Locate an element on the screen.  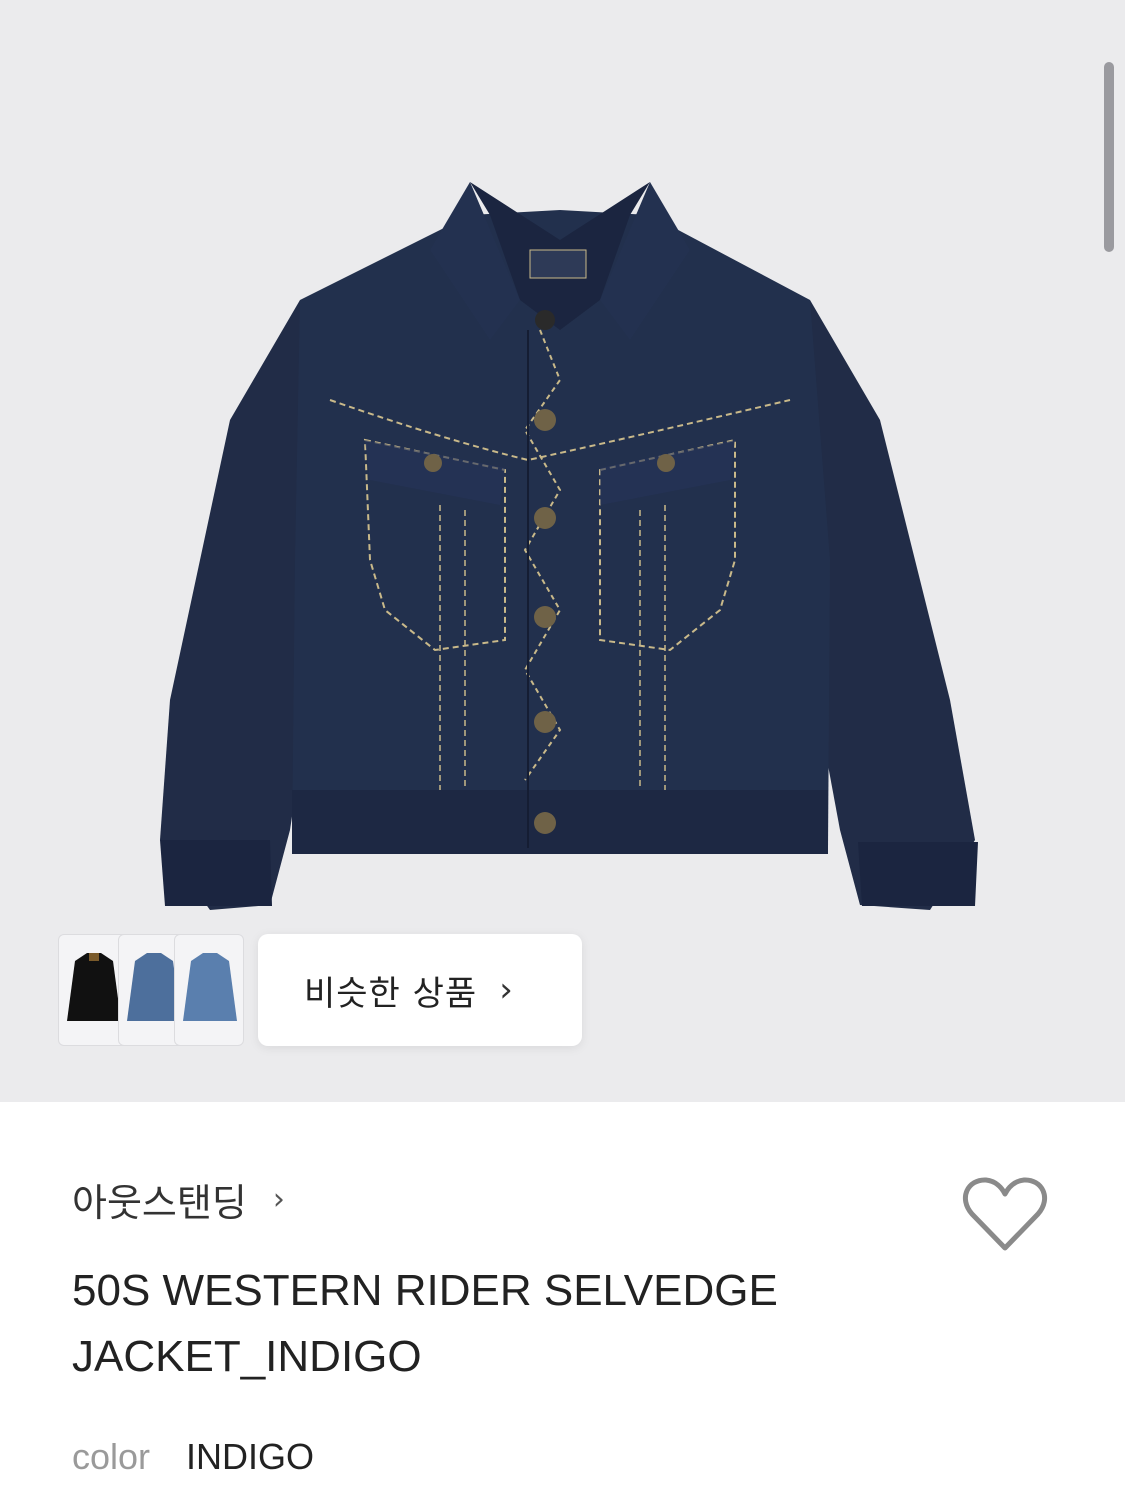
brand-link: 아웃스탠딩 › is located at coordinates (178, 1199).